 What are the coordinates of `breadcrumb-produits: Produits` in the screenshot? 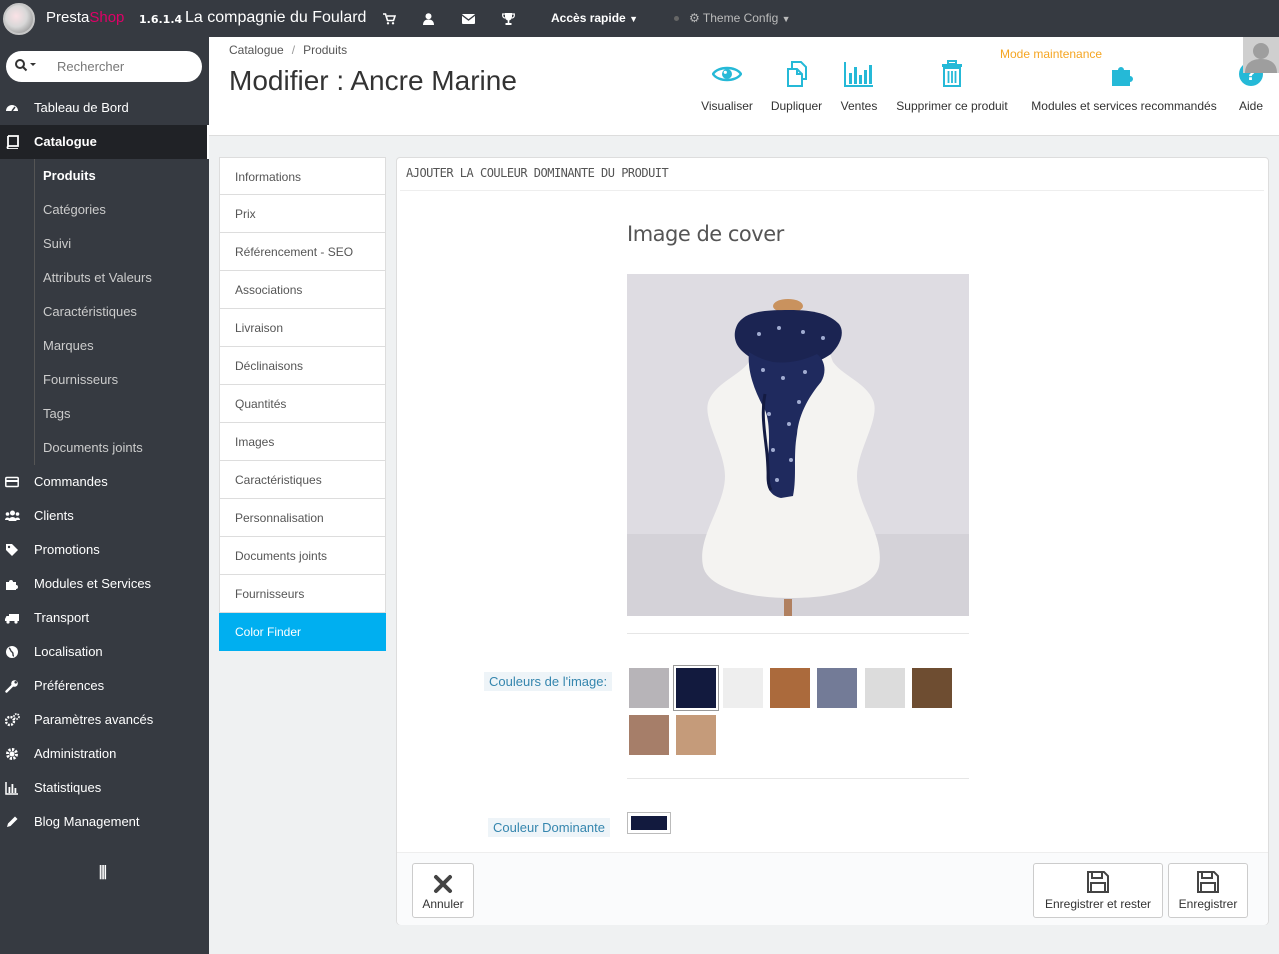 It's located at (325, 50).